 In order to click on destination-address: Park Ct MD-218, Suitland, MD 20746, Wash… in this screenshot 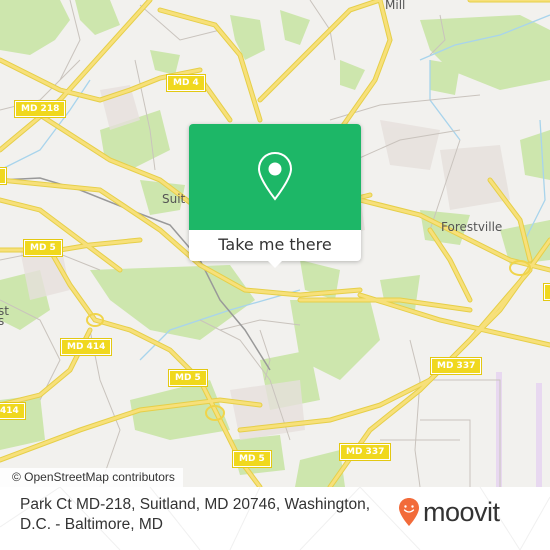, I will do `click(205, 515)`.